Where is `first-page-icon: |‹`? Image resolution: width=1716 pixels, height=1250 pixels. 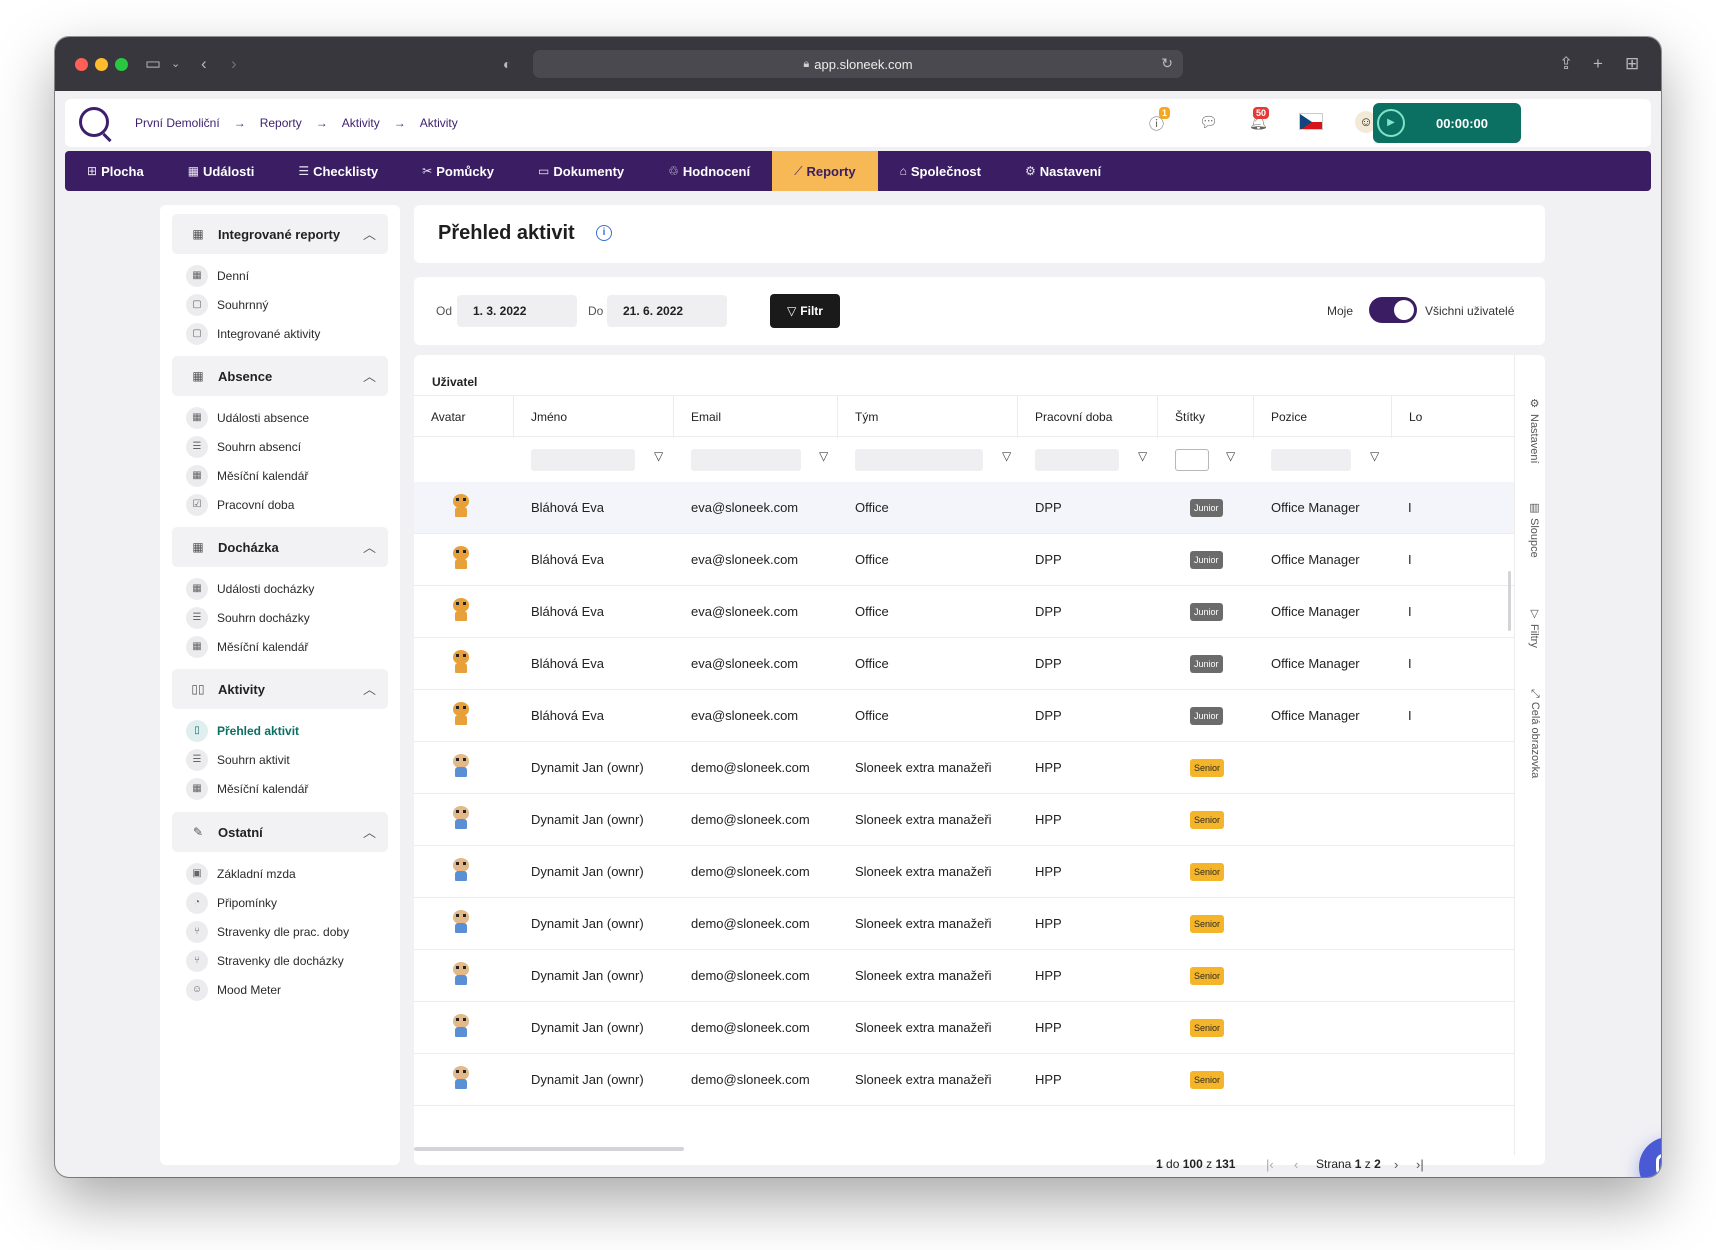
first-page-icon: |‹ is located at coordinates (1270, 1161).